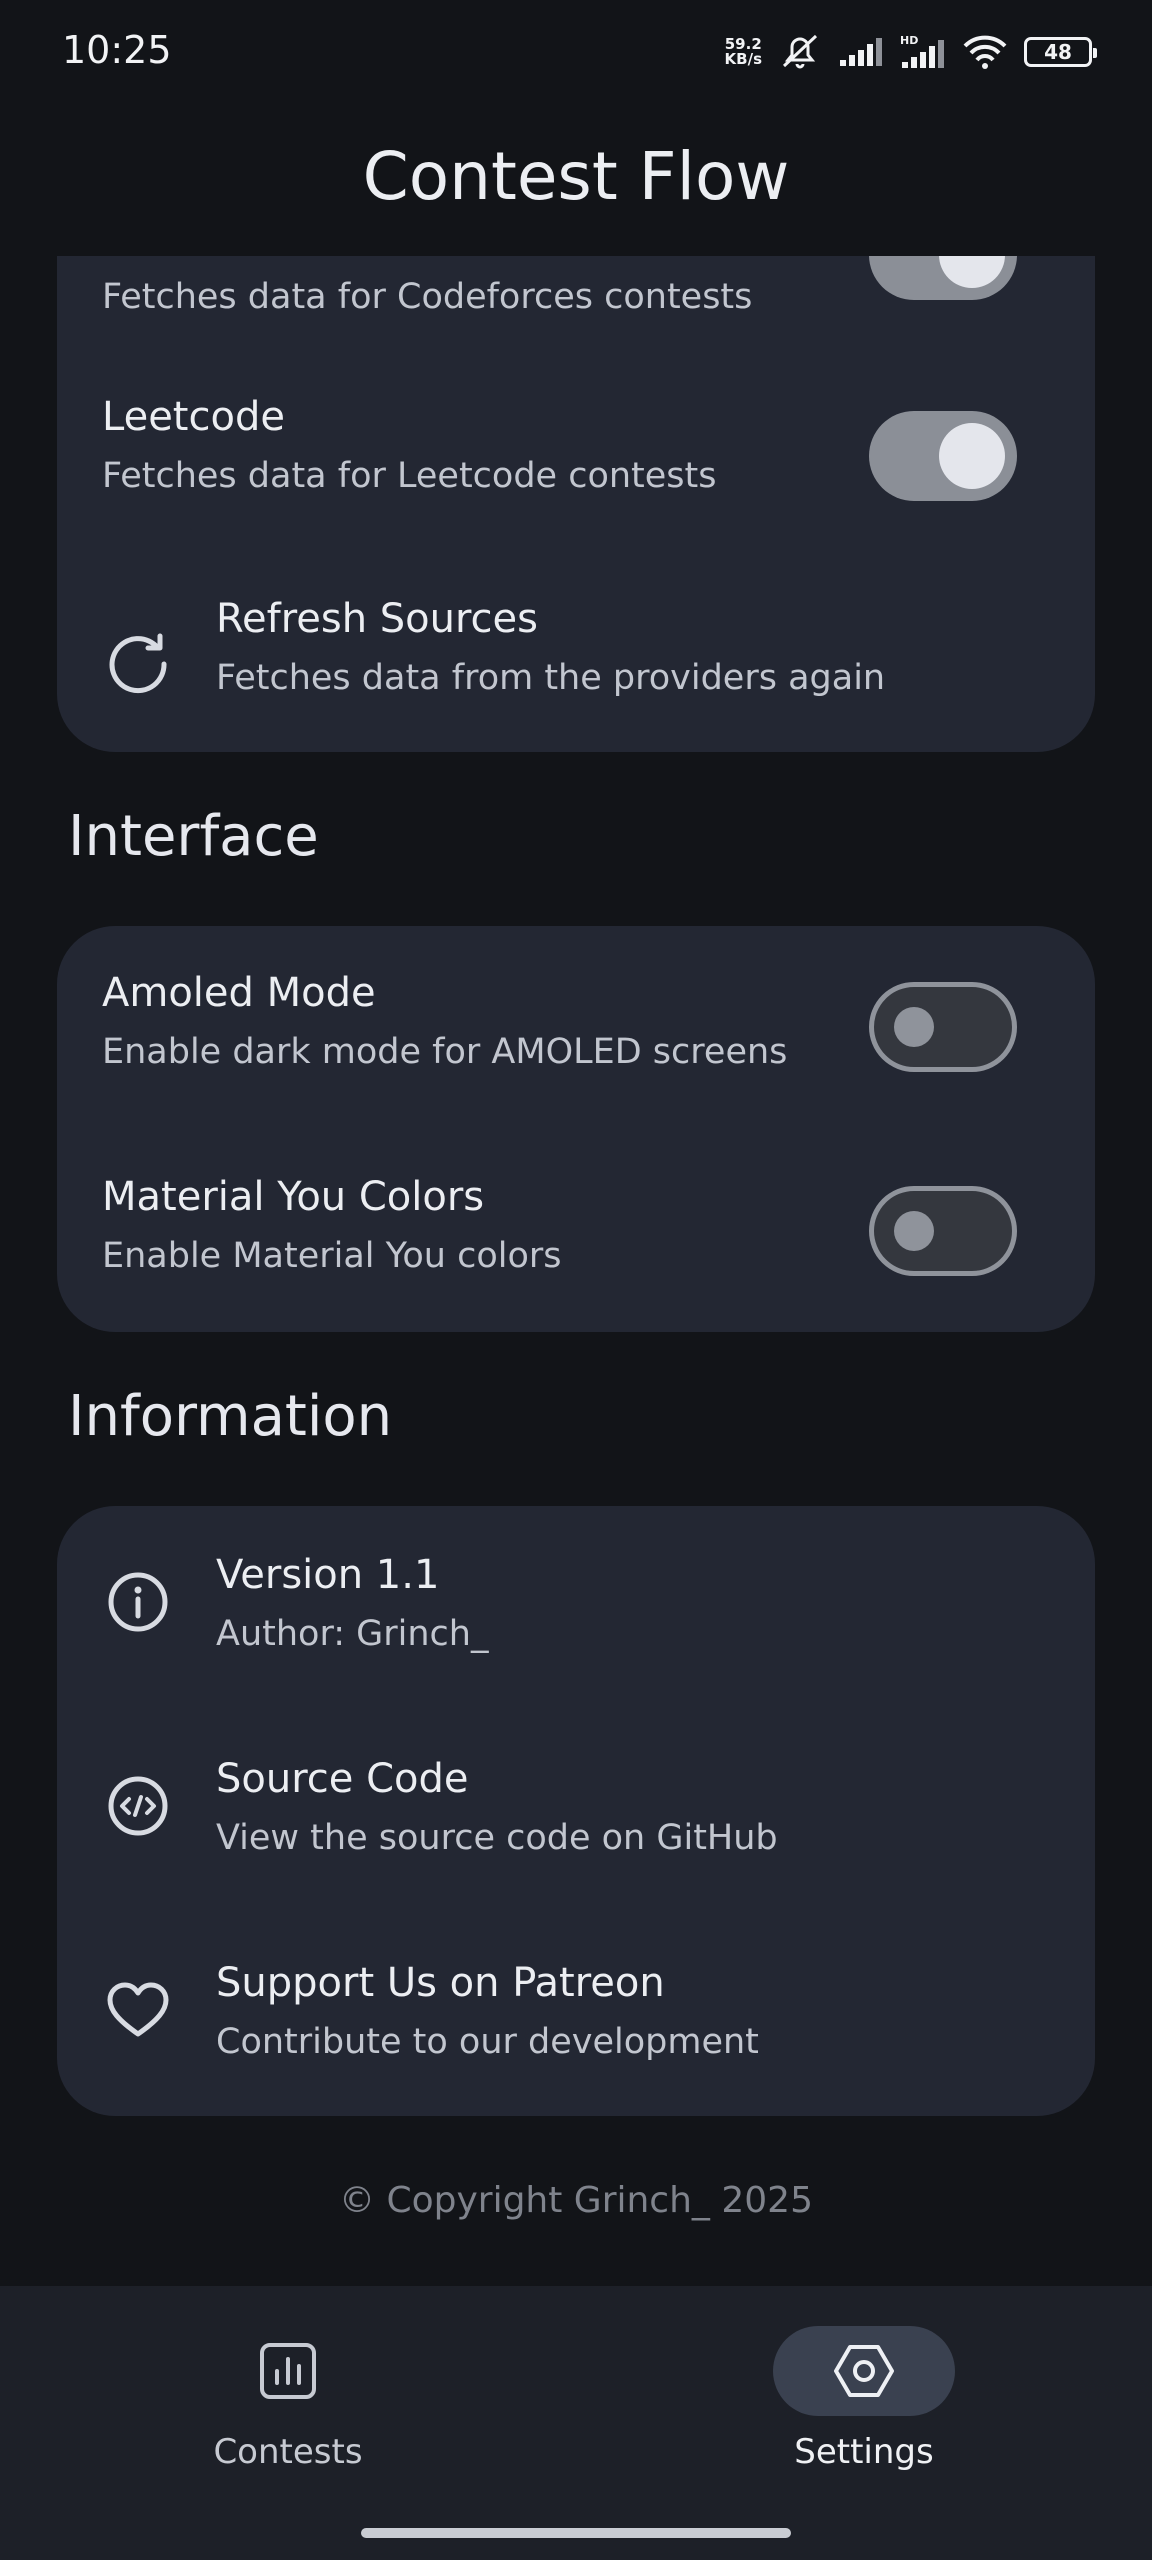  I want to click on nav-pill-contests, so click(288, 2371).